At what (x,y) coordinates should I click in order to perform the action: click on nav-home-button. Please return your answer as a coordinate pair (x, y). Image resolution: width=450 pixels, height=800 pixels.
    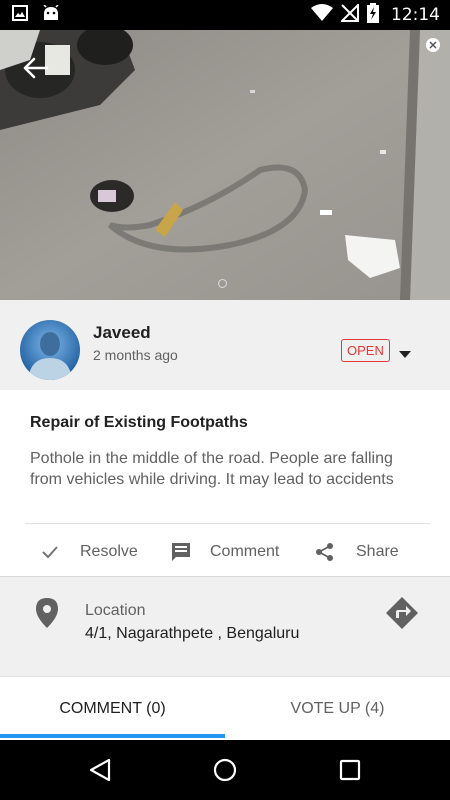
    Looking at the image, I should click on (225, 770).